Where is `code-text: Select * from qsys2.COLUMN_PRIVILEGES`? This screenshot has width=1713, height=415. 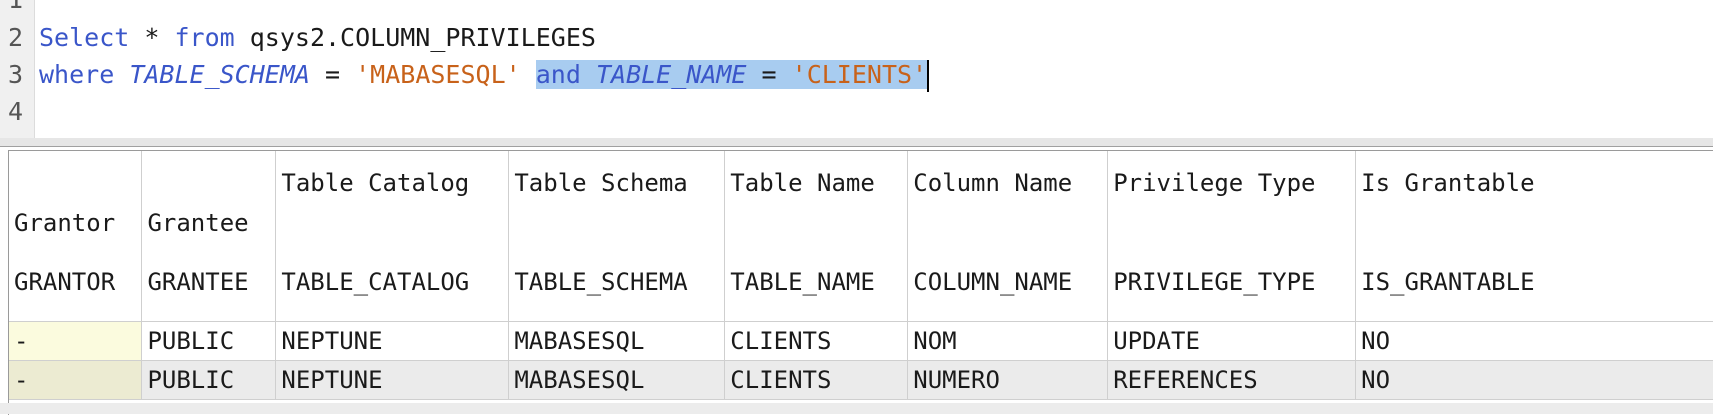 code-text: Select * from qsys2.COLUMN_PRIVILEGES is located at coordinates (317, 38).